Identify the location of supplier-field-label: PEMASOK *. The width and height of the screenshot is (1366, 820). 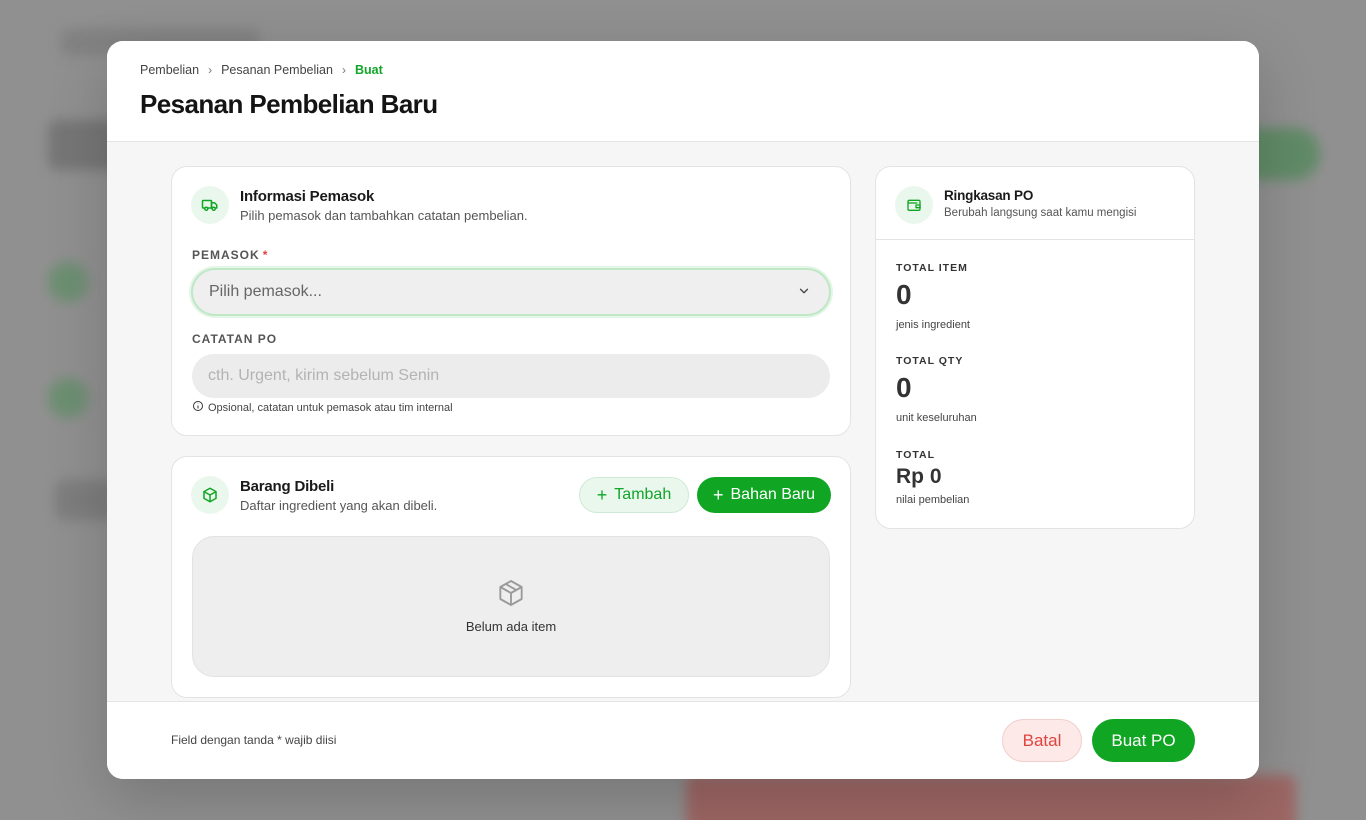
(230, 255).